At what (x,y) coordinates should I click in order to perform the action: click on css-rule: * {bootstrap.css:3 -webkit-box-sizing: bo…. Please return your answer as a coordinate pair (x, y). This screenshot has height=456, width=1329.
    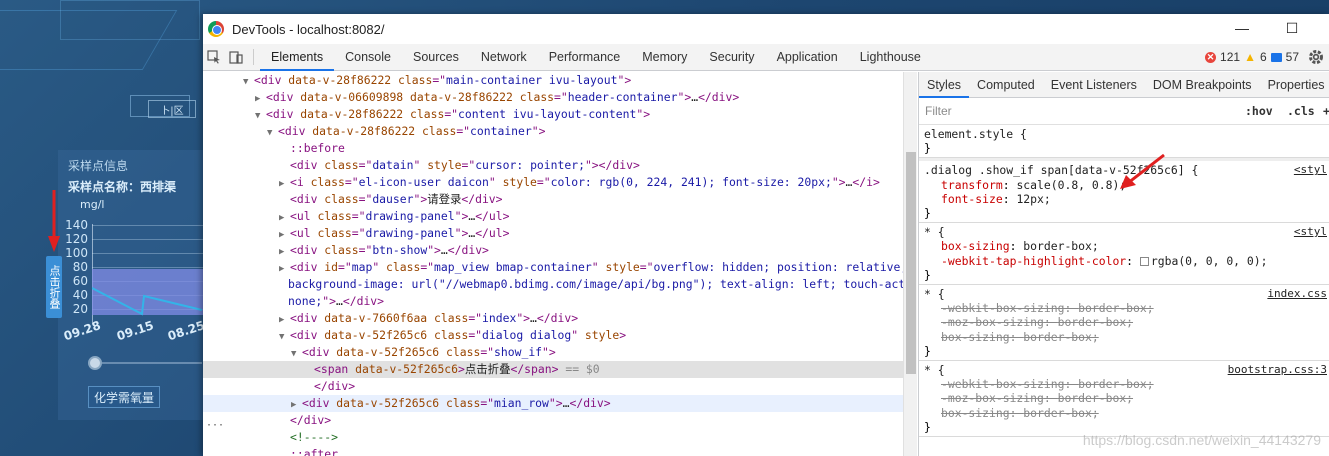
    Looking at the image, I should click on (1124, 399).